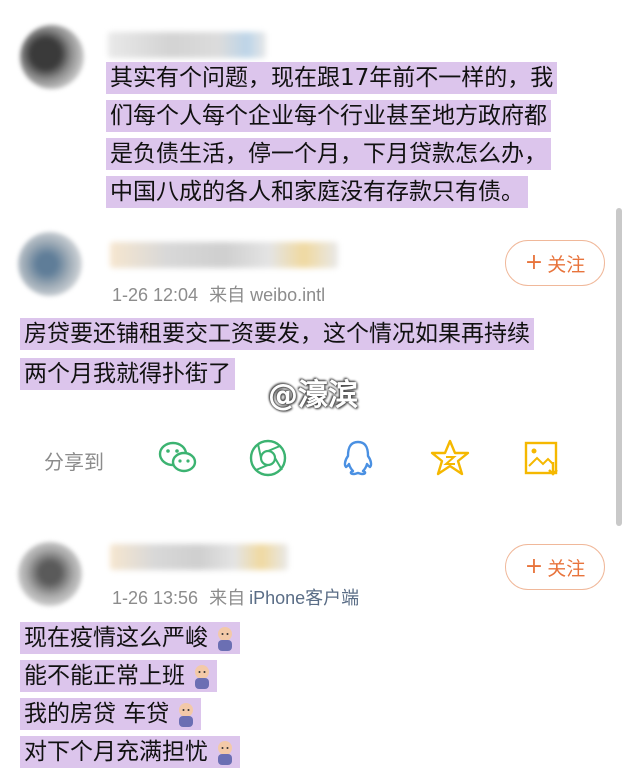 This screenshot has width=626, height=771. I want to click on moments-icon, so click(268, 458).